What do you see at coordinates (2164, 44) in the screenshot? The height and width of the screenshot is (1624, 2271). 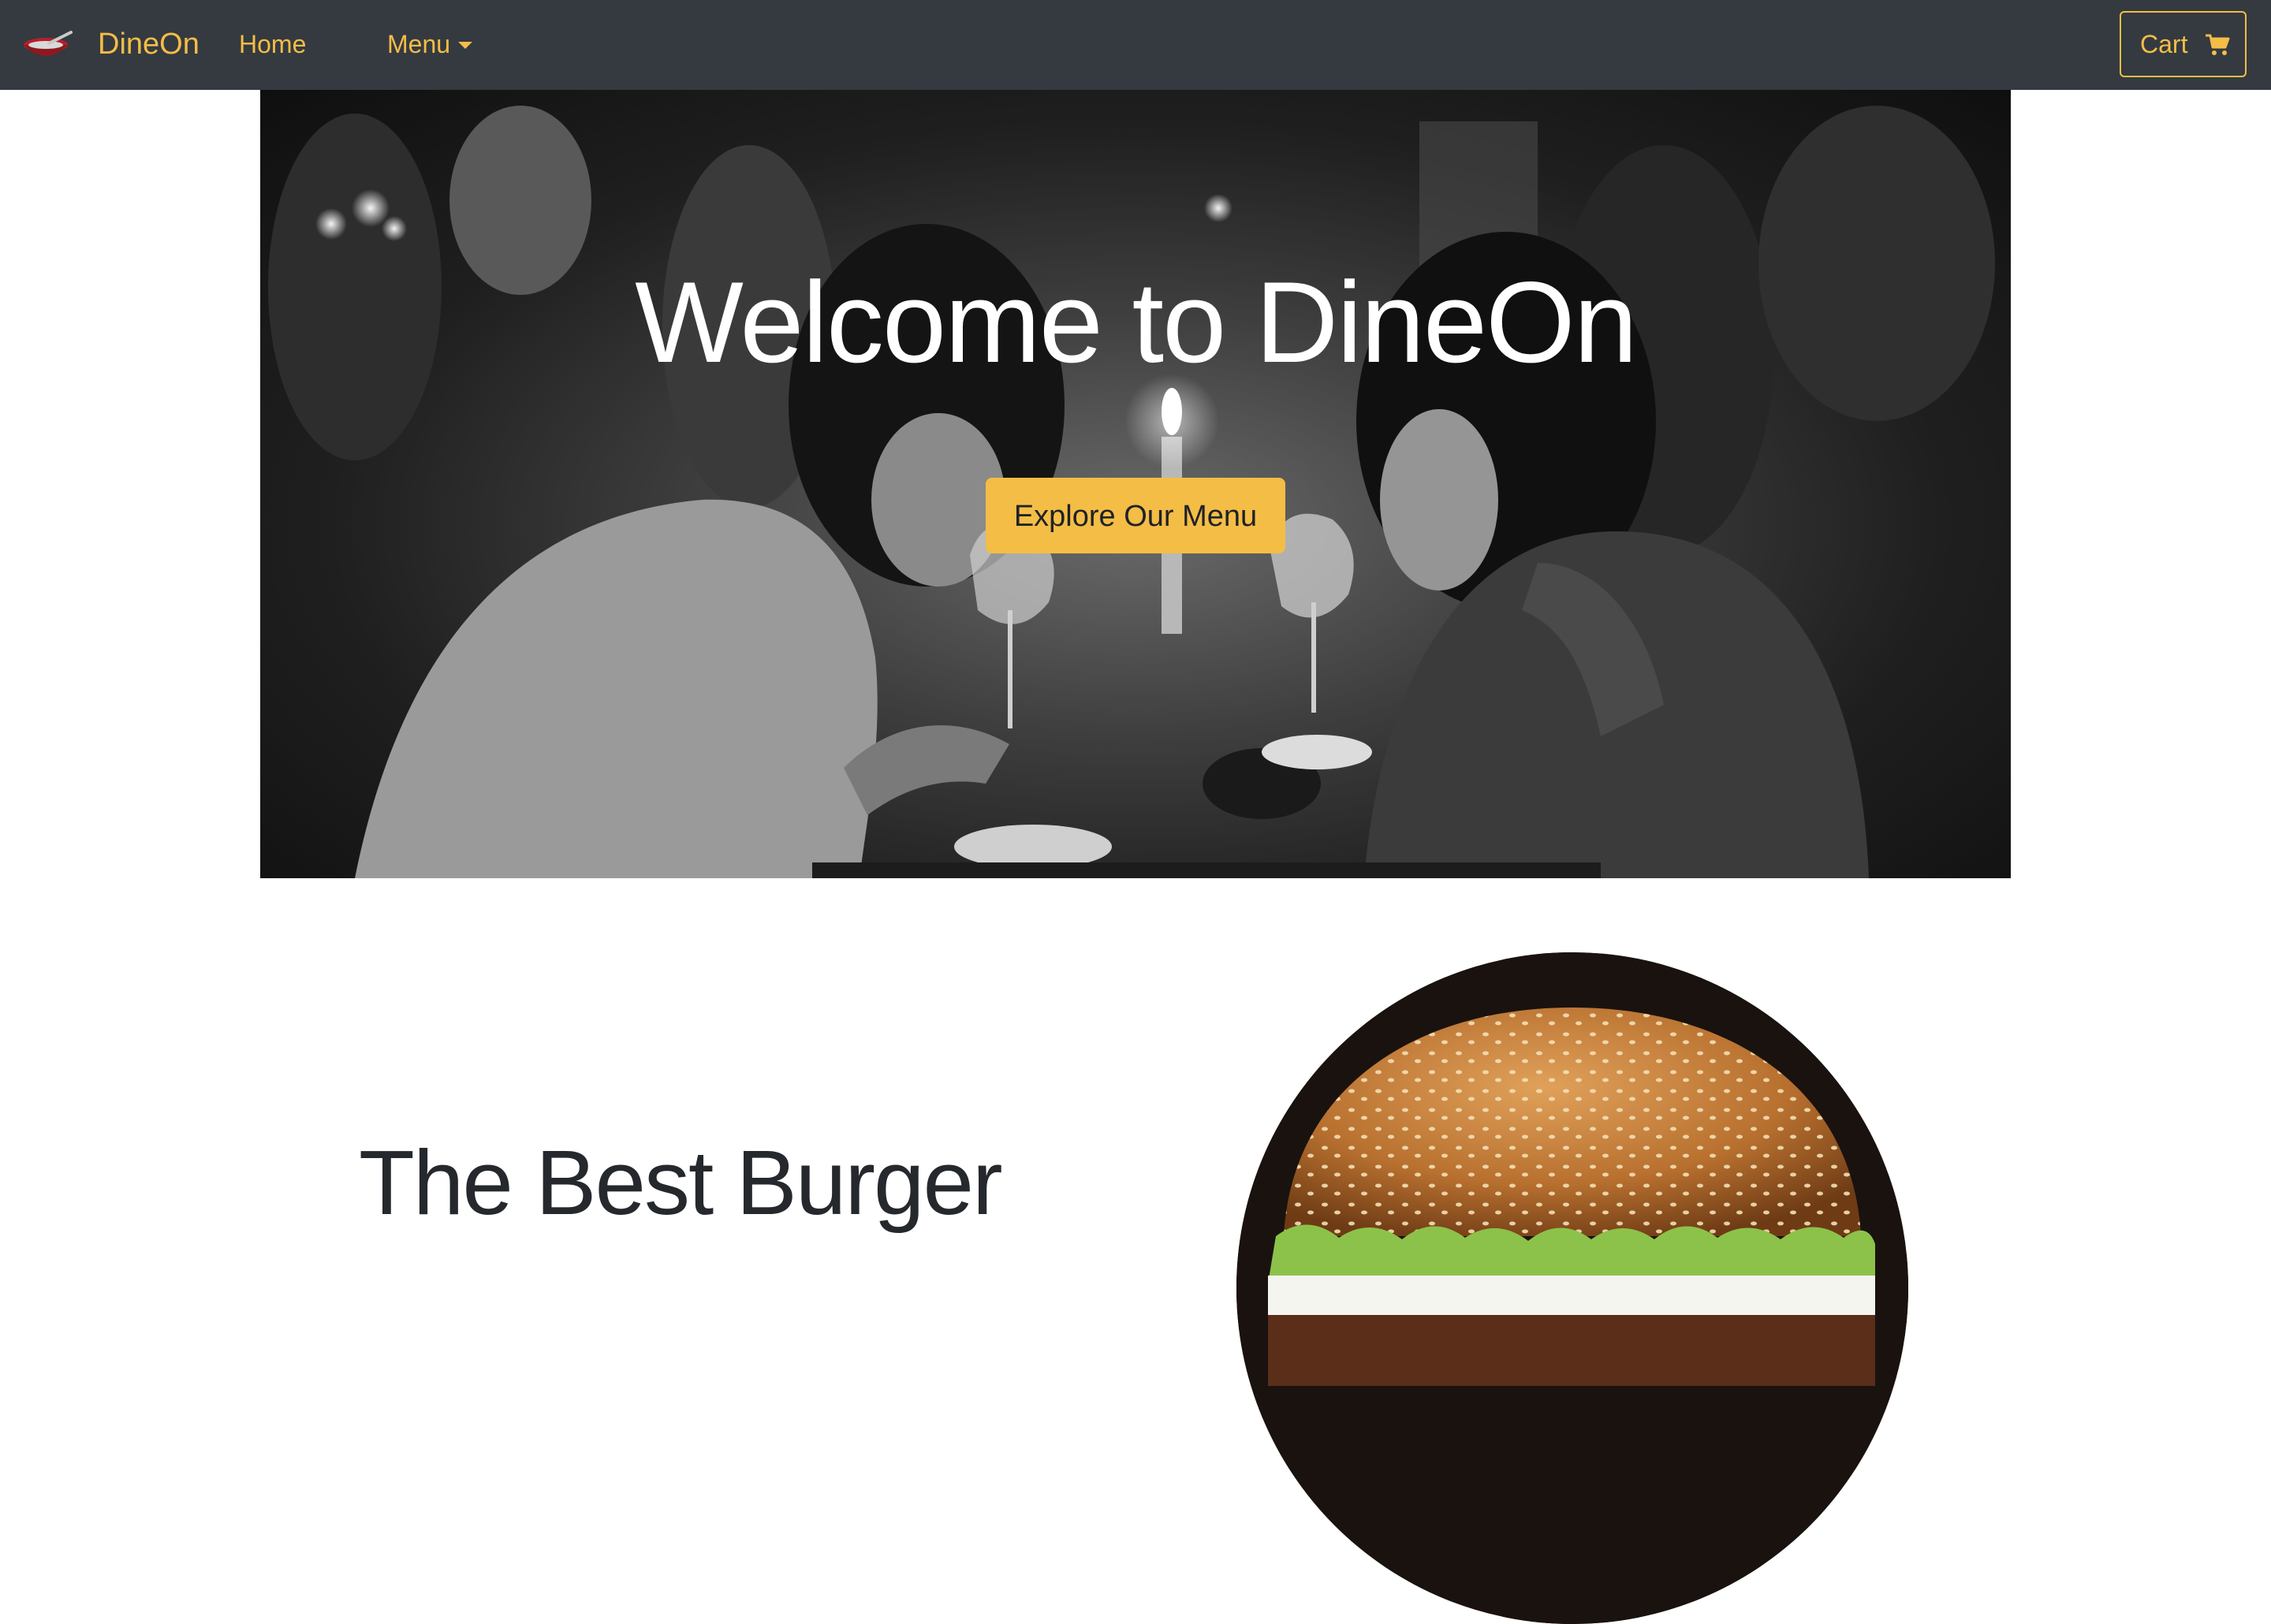 I see `cart-label: Cart` at bounding box center [2164, 44].